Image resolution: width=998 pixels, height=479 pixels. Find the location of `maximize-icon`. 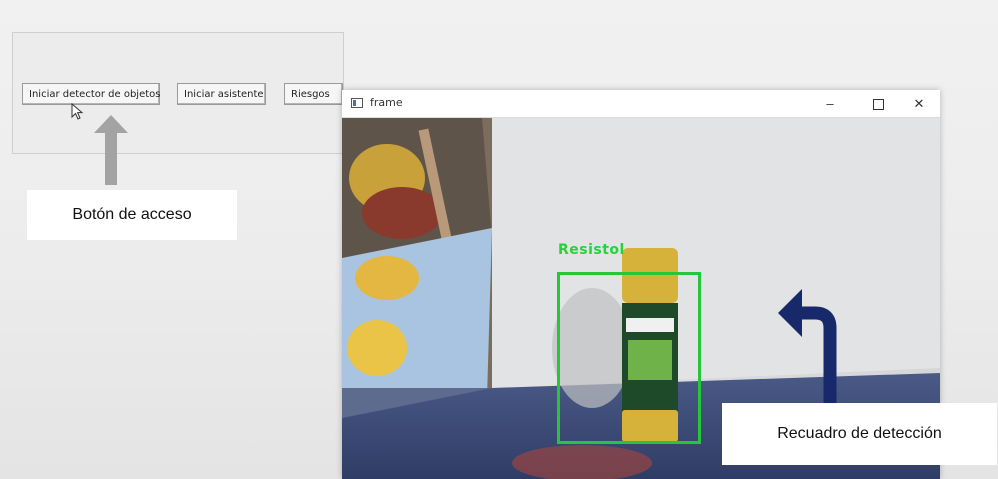

maximize-icon is located at coordinates (878, 104).